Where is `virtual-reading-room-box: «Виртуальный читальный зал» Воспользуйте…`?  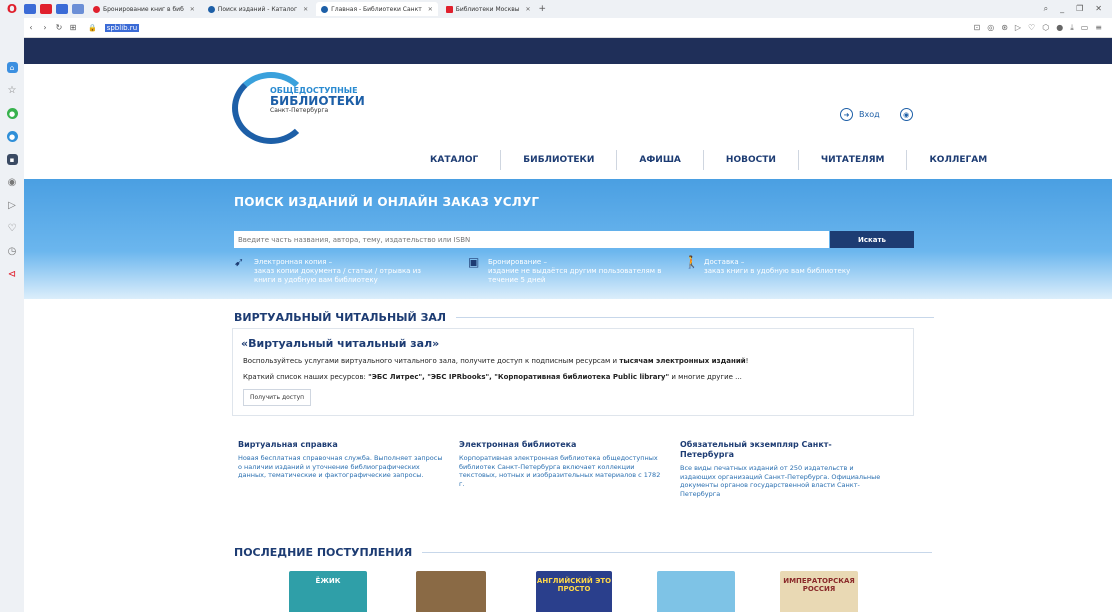 virtual-reading-room-box: «Виртуальный читальный зал» Воспользуйте… is located at coordinates (573, 372).